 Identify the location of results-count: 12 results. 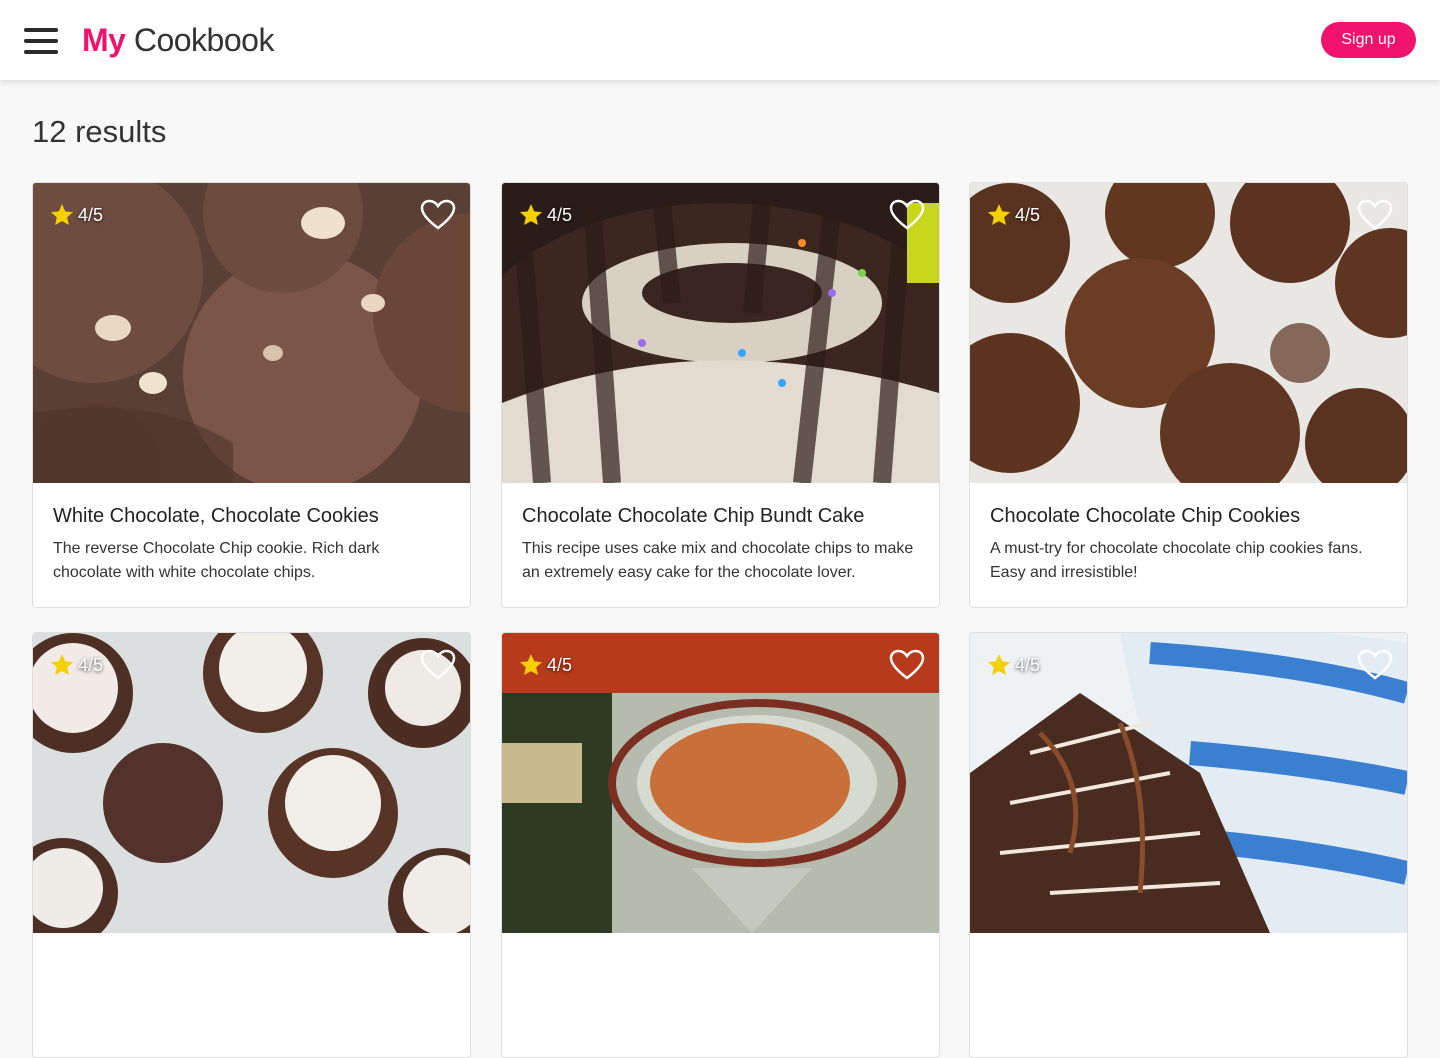
(99, 131).